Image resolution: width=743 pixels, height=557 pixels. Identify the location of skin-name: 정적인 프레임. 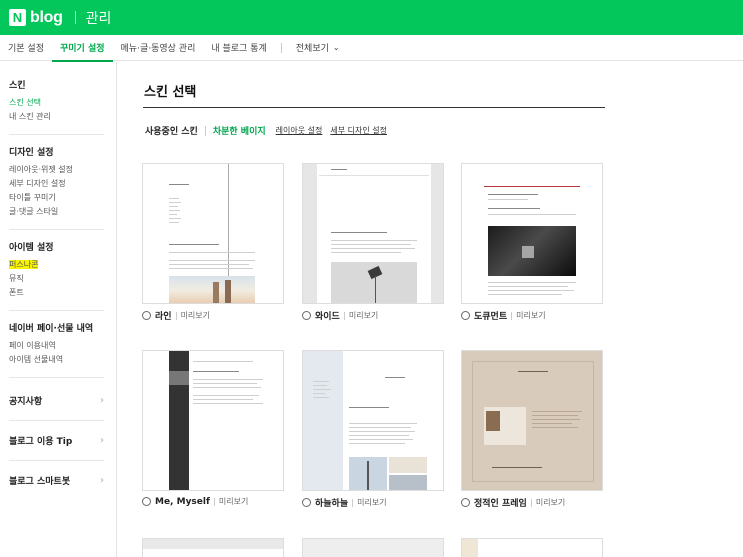
(500, 504).